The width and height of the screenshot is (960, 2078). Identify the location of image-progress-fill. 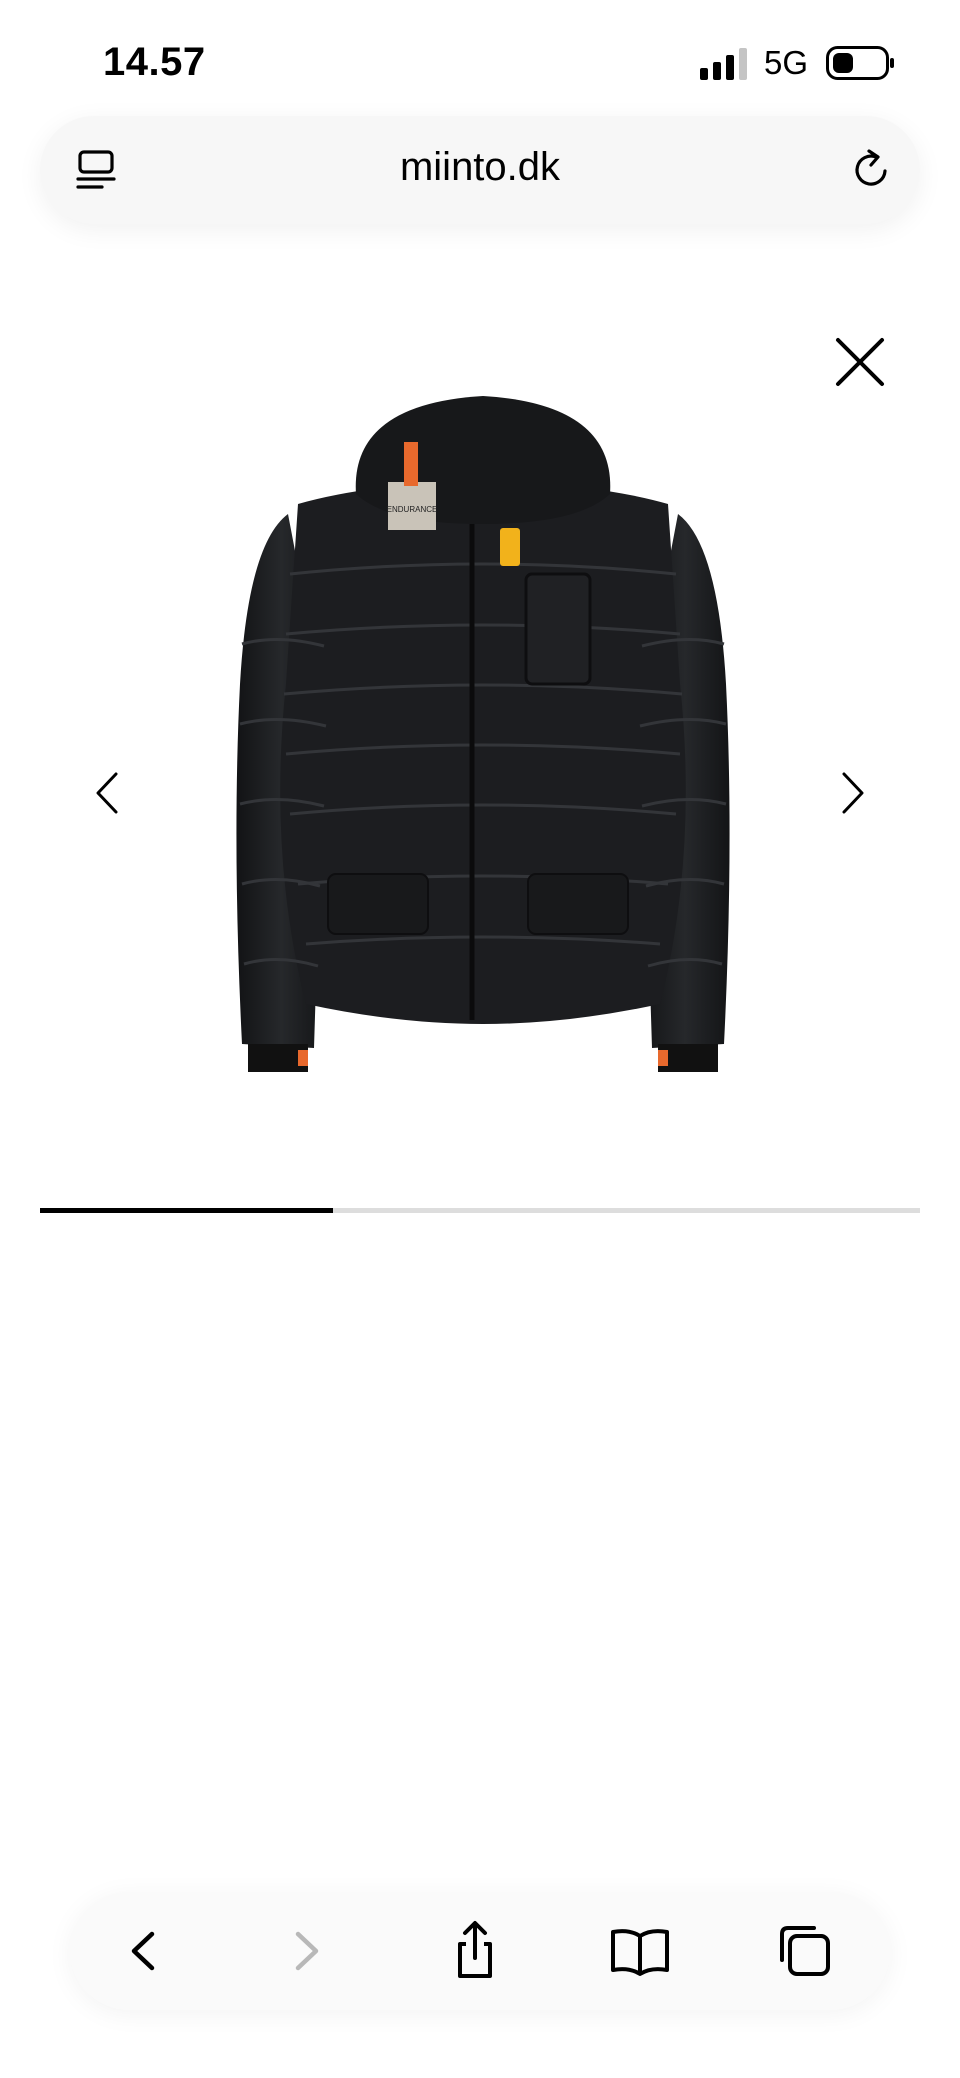
(187, 1210).